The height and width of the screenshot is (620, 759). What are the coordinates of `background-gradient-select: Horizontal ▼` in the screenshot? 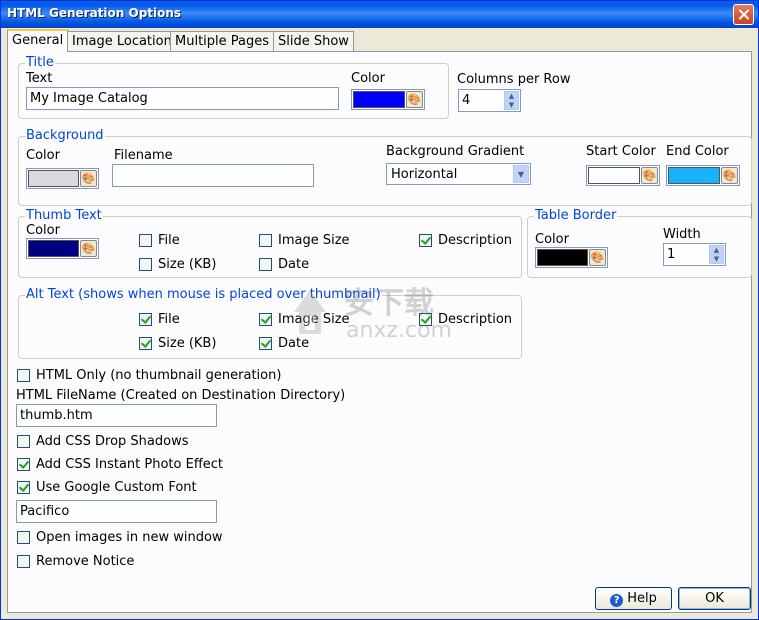 It's located at (458, 174).